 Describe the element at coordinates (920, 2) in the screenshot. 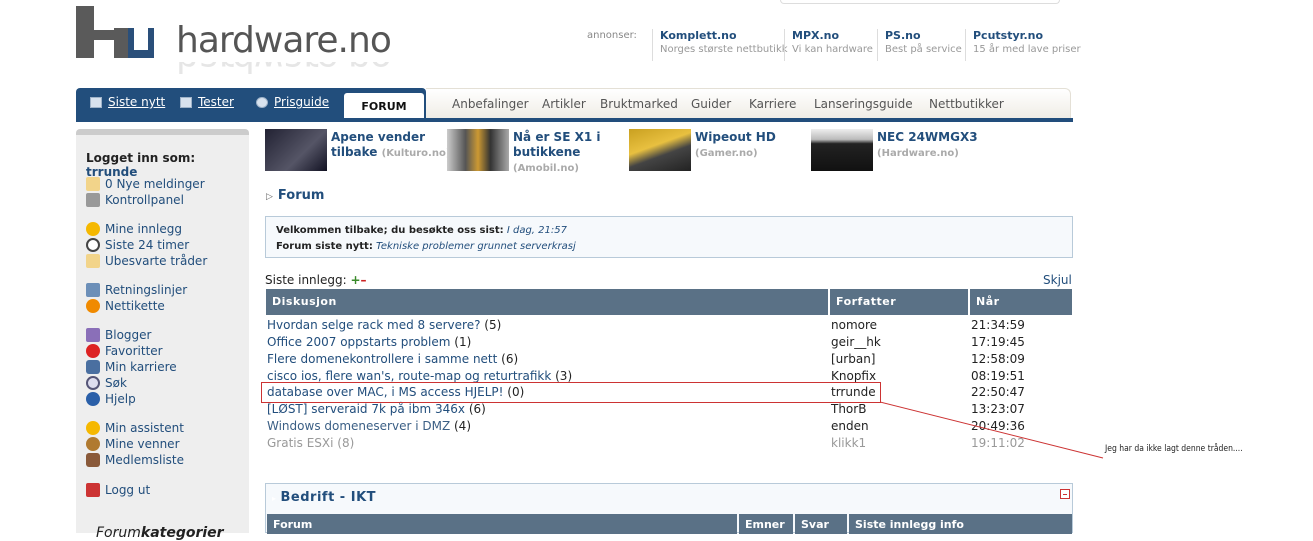

I see `search-box` at that location.